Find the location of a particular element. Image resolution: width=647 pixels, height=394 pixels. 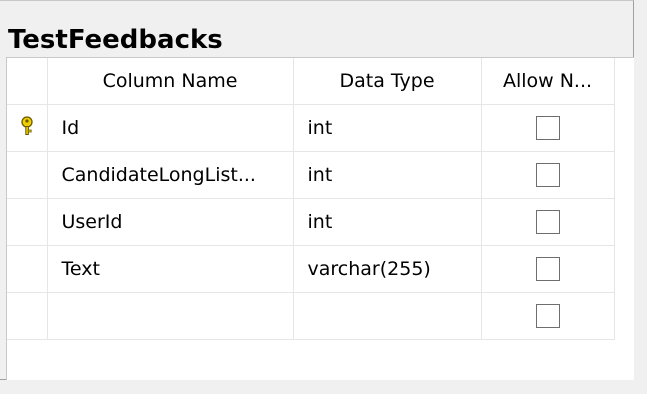

table-row: Id int is located at coordinates (311, 128).